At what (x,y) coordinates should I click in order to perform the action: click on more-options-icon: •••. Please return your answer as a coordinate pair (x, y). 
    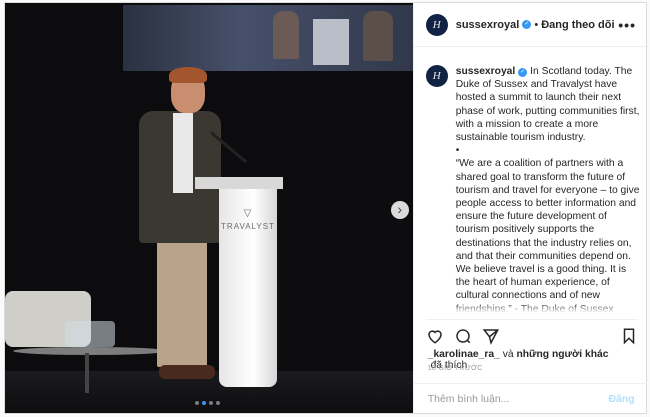
    Looking at the image, I should click on (627, 25).